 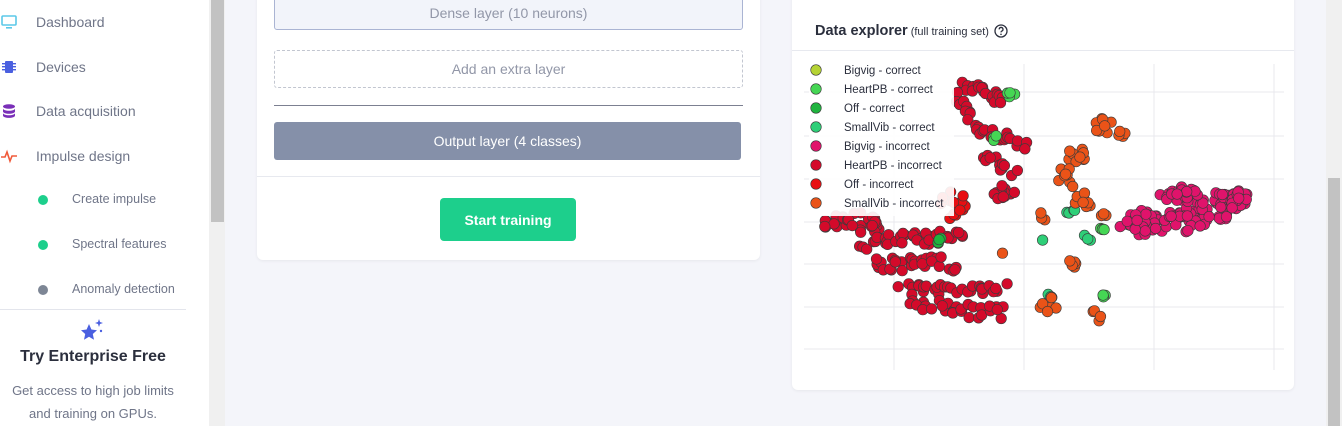 I want to click on legend-label: SmallVib - incorrect, so click(x=894, y=204).